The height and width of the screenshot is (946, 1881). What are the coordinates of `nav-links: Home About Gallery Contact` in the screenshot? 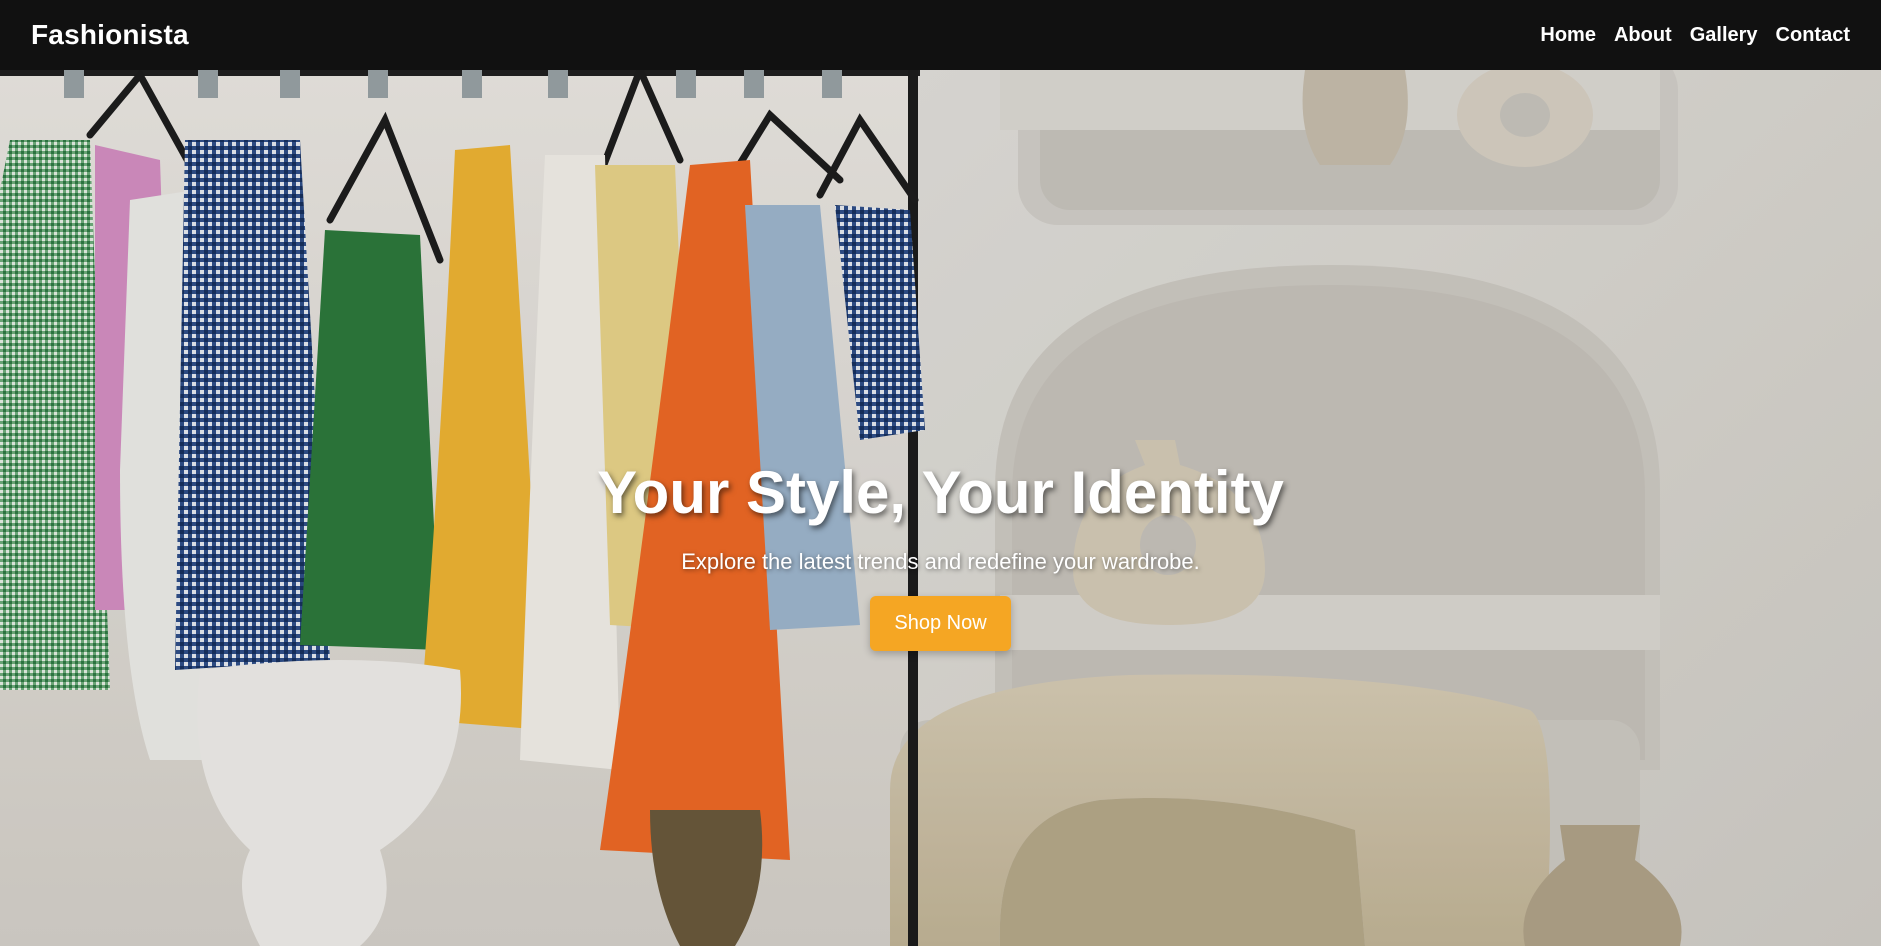 It's located at (1686, 35).